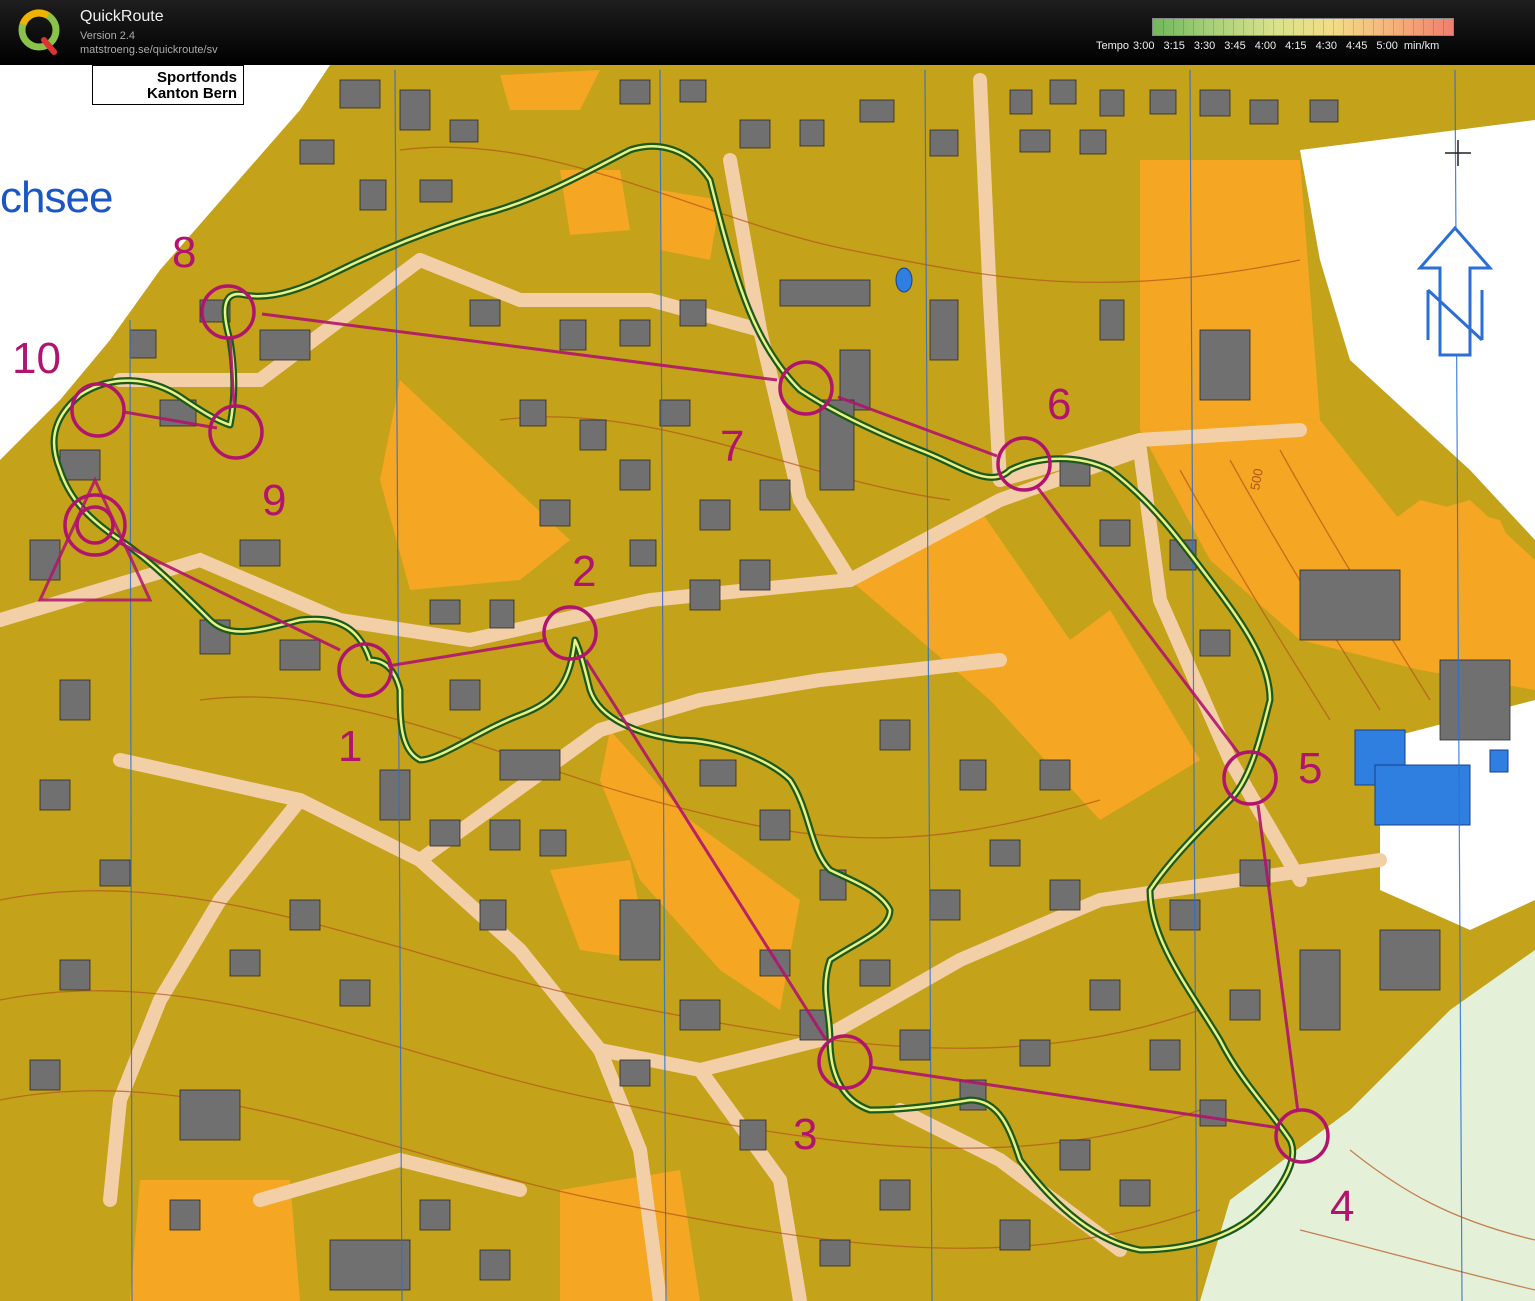  What do you see at coordinates (184, 252) in the screenshot?
I see `control-number-8: 8` at bounding box center [184, 252].